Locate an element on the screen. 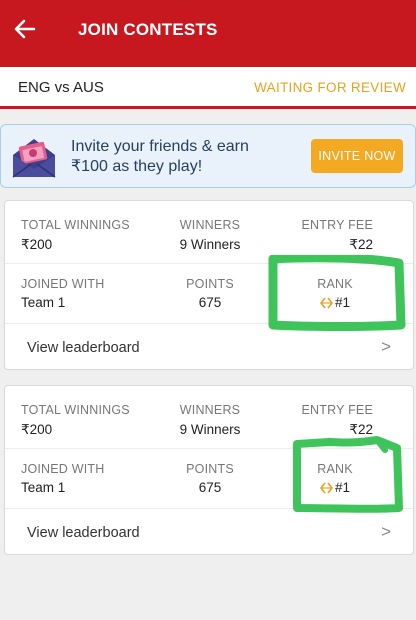  invite-line-1: Invite your friends & earn is located at coordinates (160, 146).